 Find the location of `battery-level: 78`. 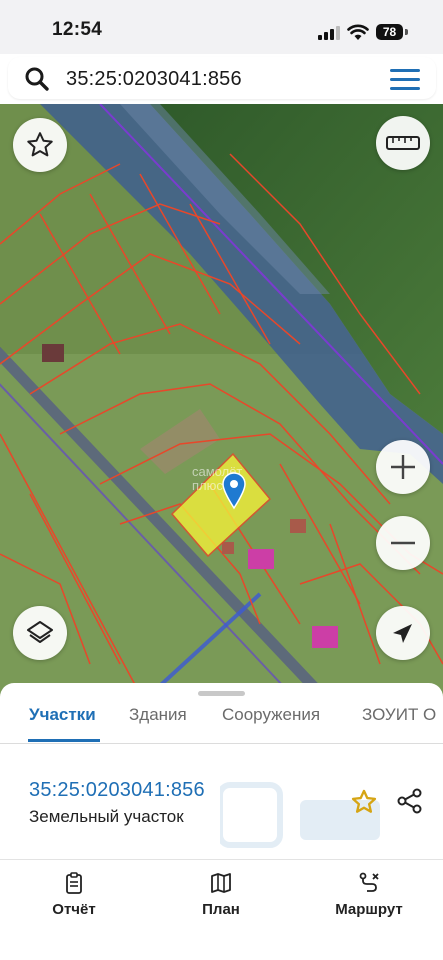

battery-level: 78 is located at coordinates (389, 32).